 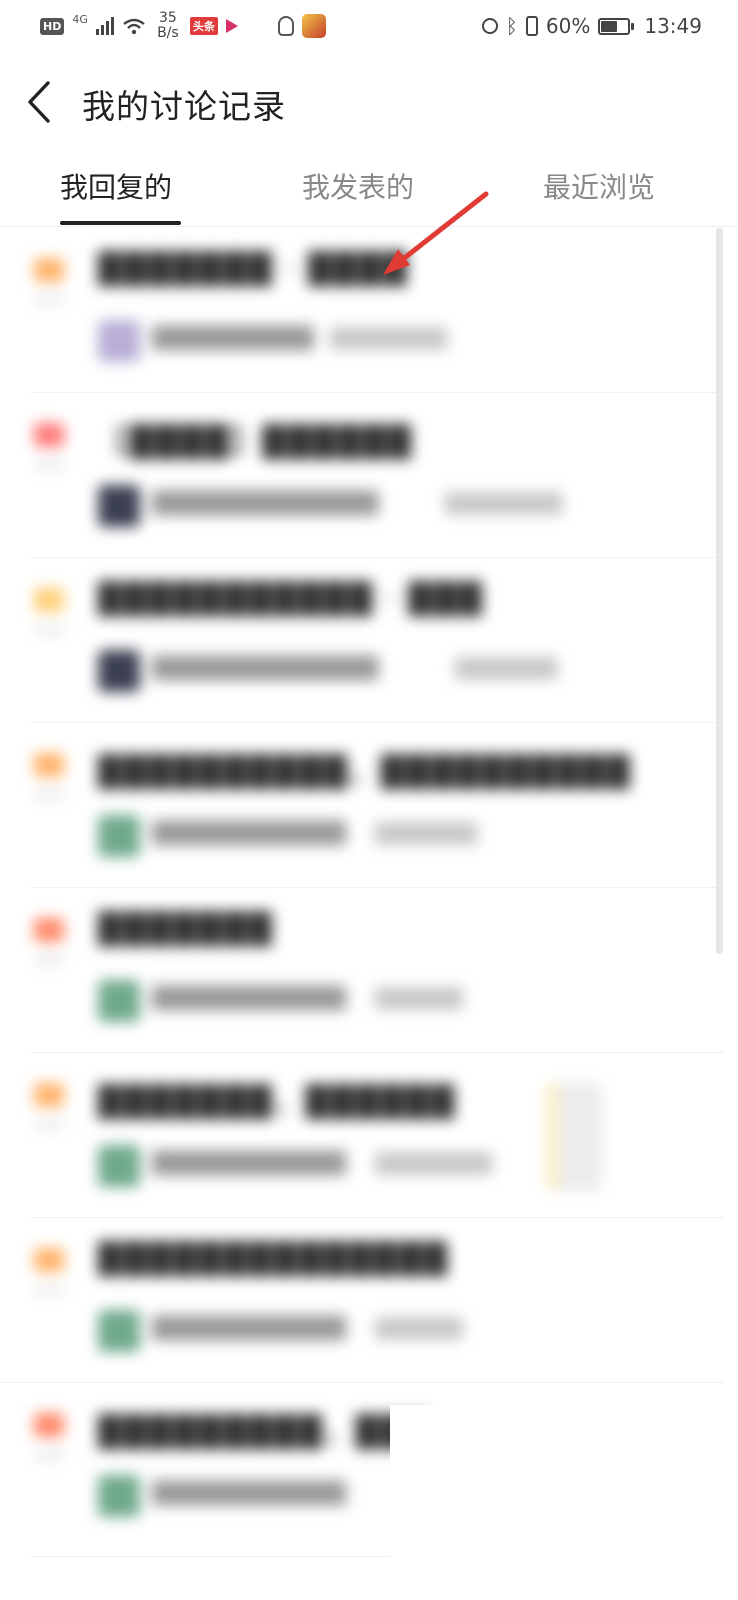 What do you see at coordinates (116, 186) in the screenshot?
I see `tab-my-replies: 我回复的` at bounding box center [116, 186].